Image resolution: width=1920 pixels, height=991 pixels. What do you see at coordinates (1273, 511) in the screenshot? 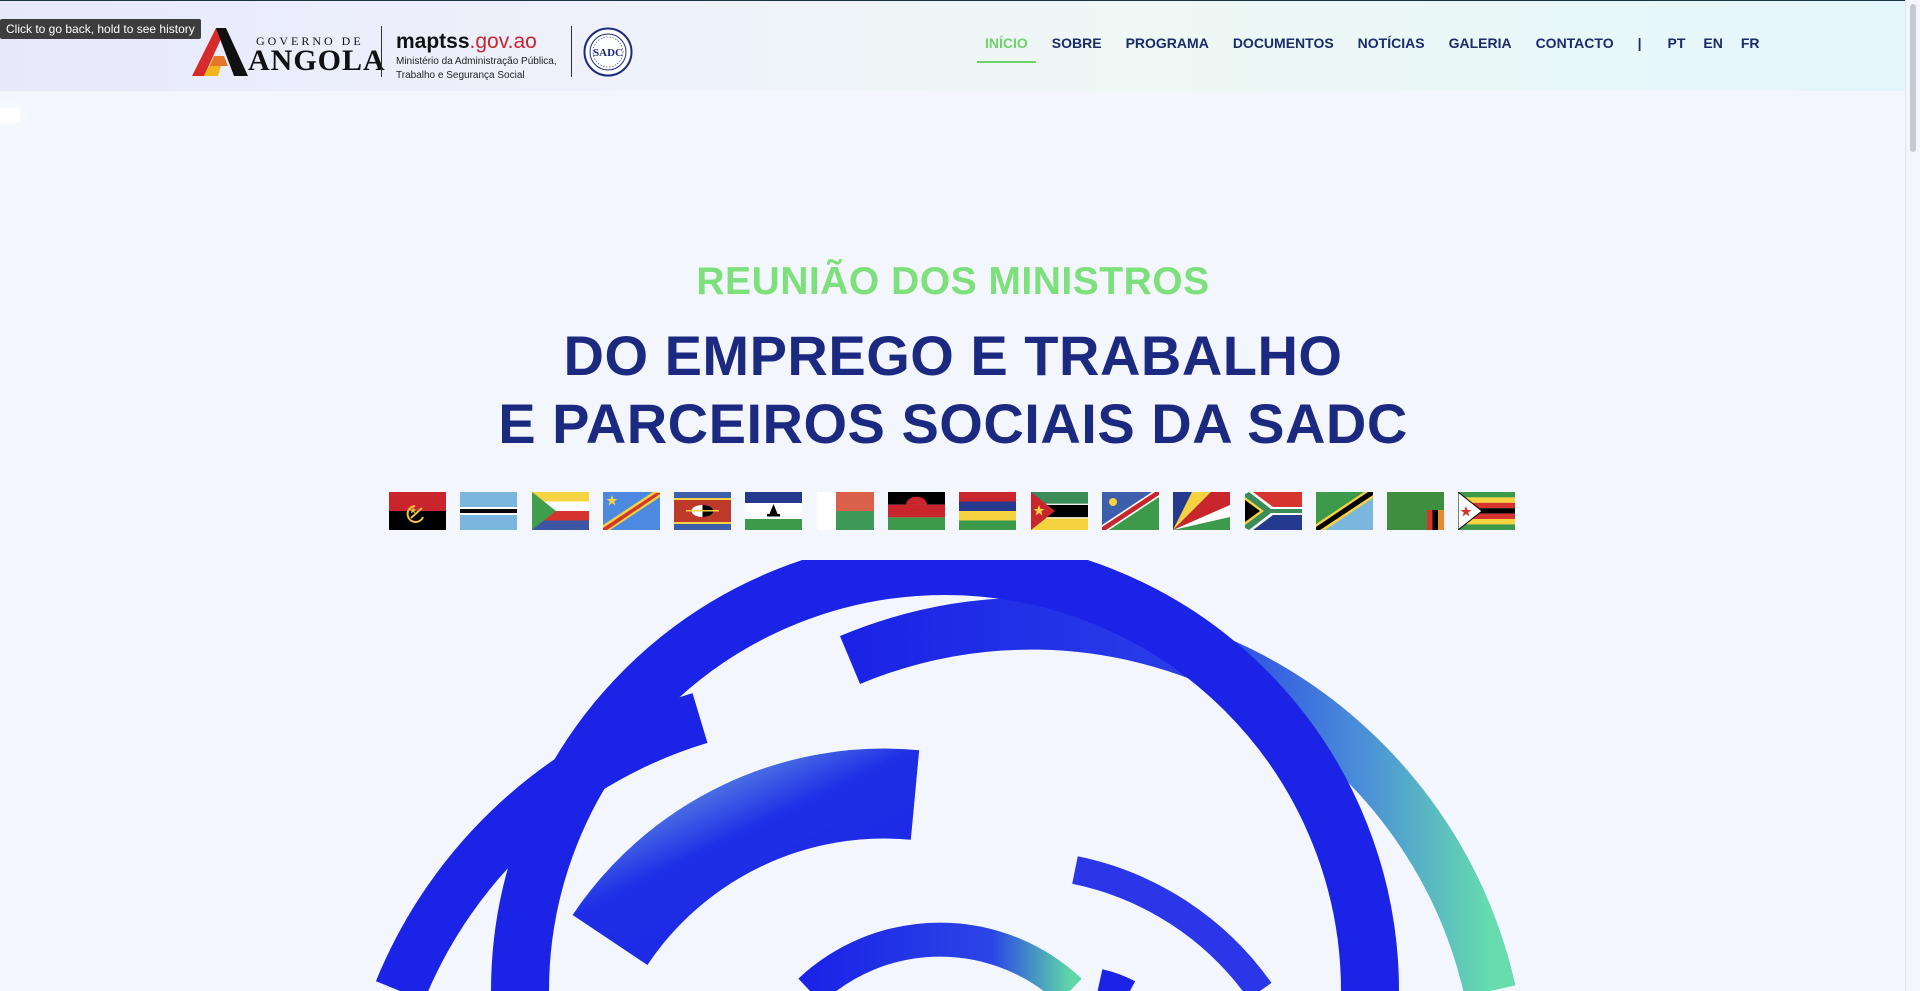
I see `south-africa-flag` at bounding box center [1273, 511].